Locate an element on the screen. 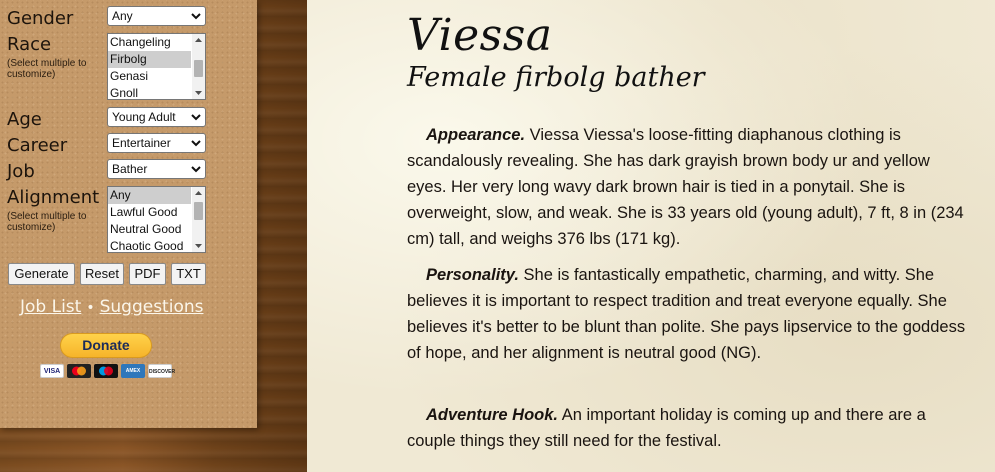 This screenshot has height=472, width=995. age-label: Age is located at coordinates (24, 119).